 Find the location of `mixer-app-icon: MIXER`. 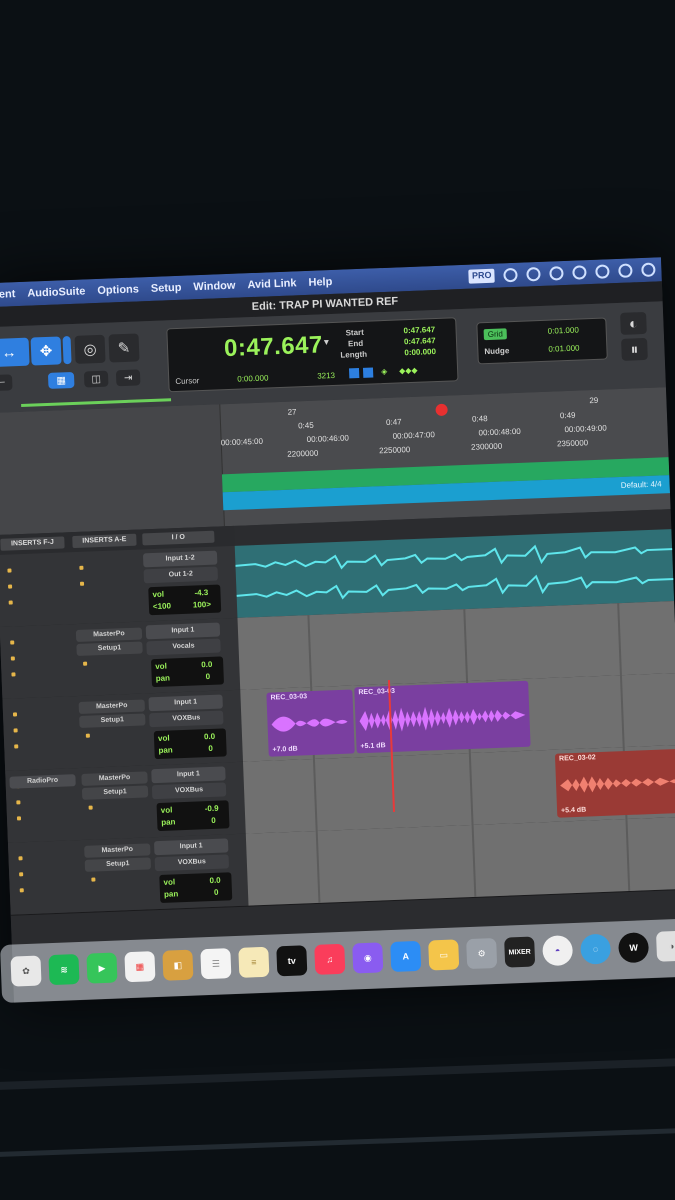

mixer-app-icon: MIXER is located at coordinates (520, 952).